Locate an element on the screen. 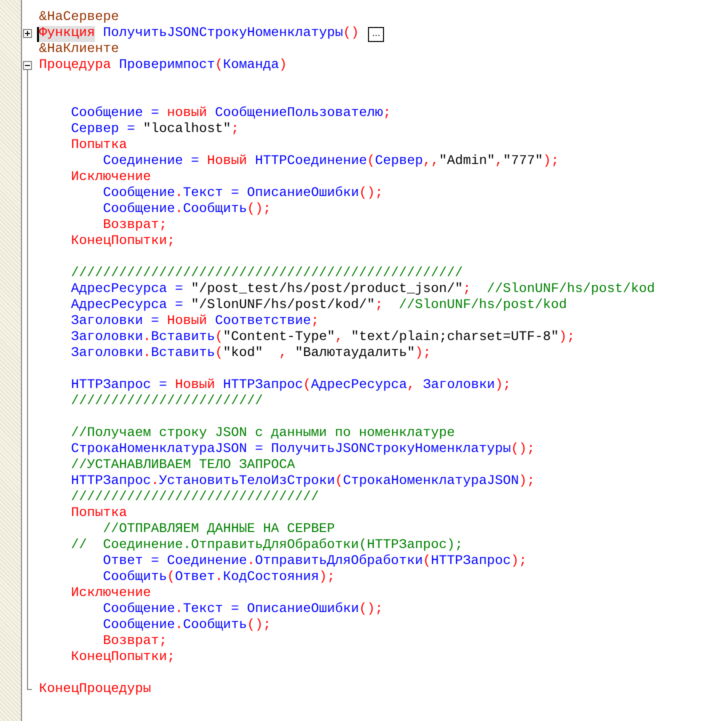  code-line: // Соединение.ОтправитьДляОбработки(HTTPЗапрос); is located at coordinates (266, 546).